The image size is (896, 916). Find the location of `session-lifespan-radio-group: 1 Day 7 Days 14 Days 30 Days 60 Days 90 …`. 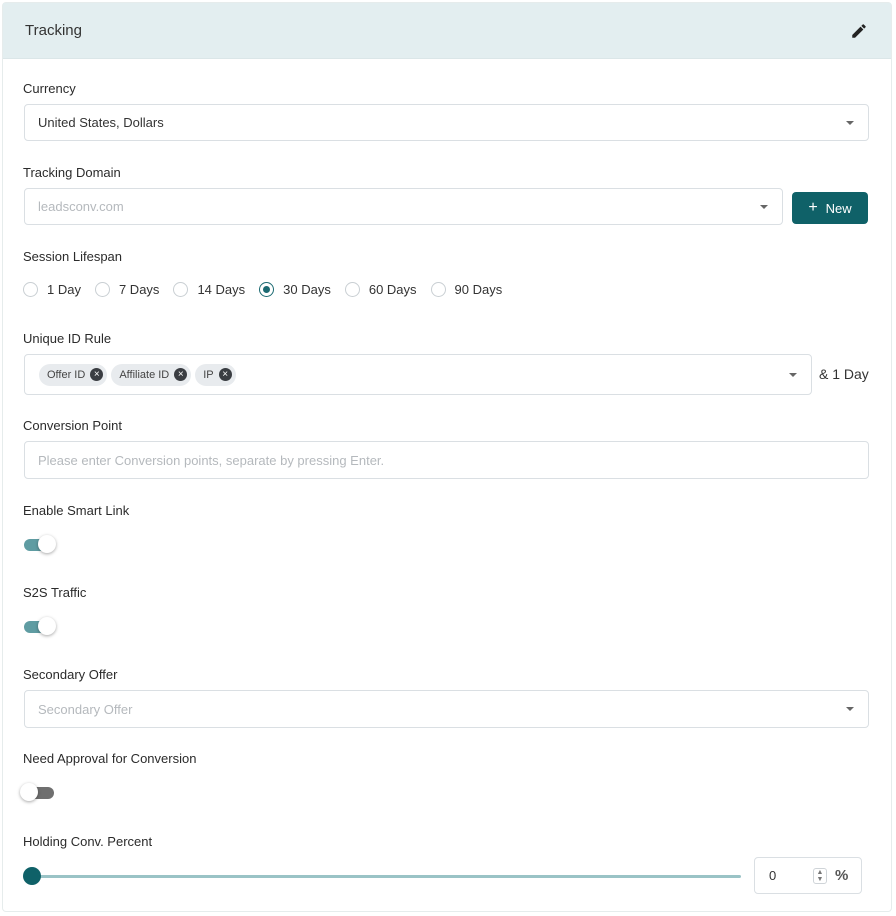

session-lifespan-radio-group: 1 Day 7 Days 14 Days 30 Days 60 Days 90 … is located at coordinates (269, 289).